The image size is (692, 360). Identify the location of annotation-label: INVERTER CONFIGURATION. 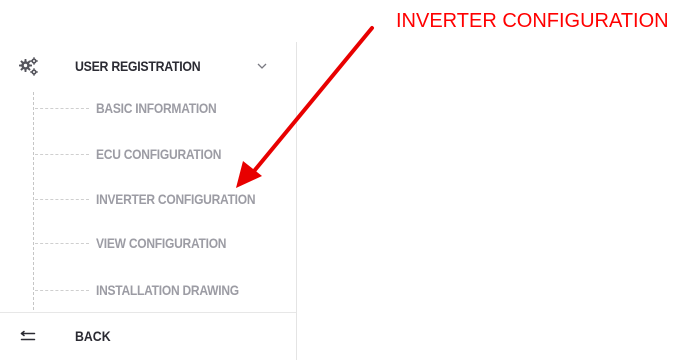
(532, 21).